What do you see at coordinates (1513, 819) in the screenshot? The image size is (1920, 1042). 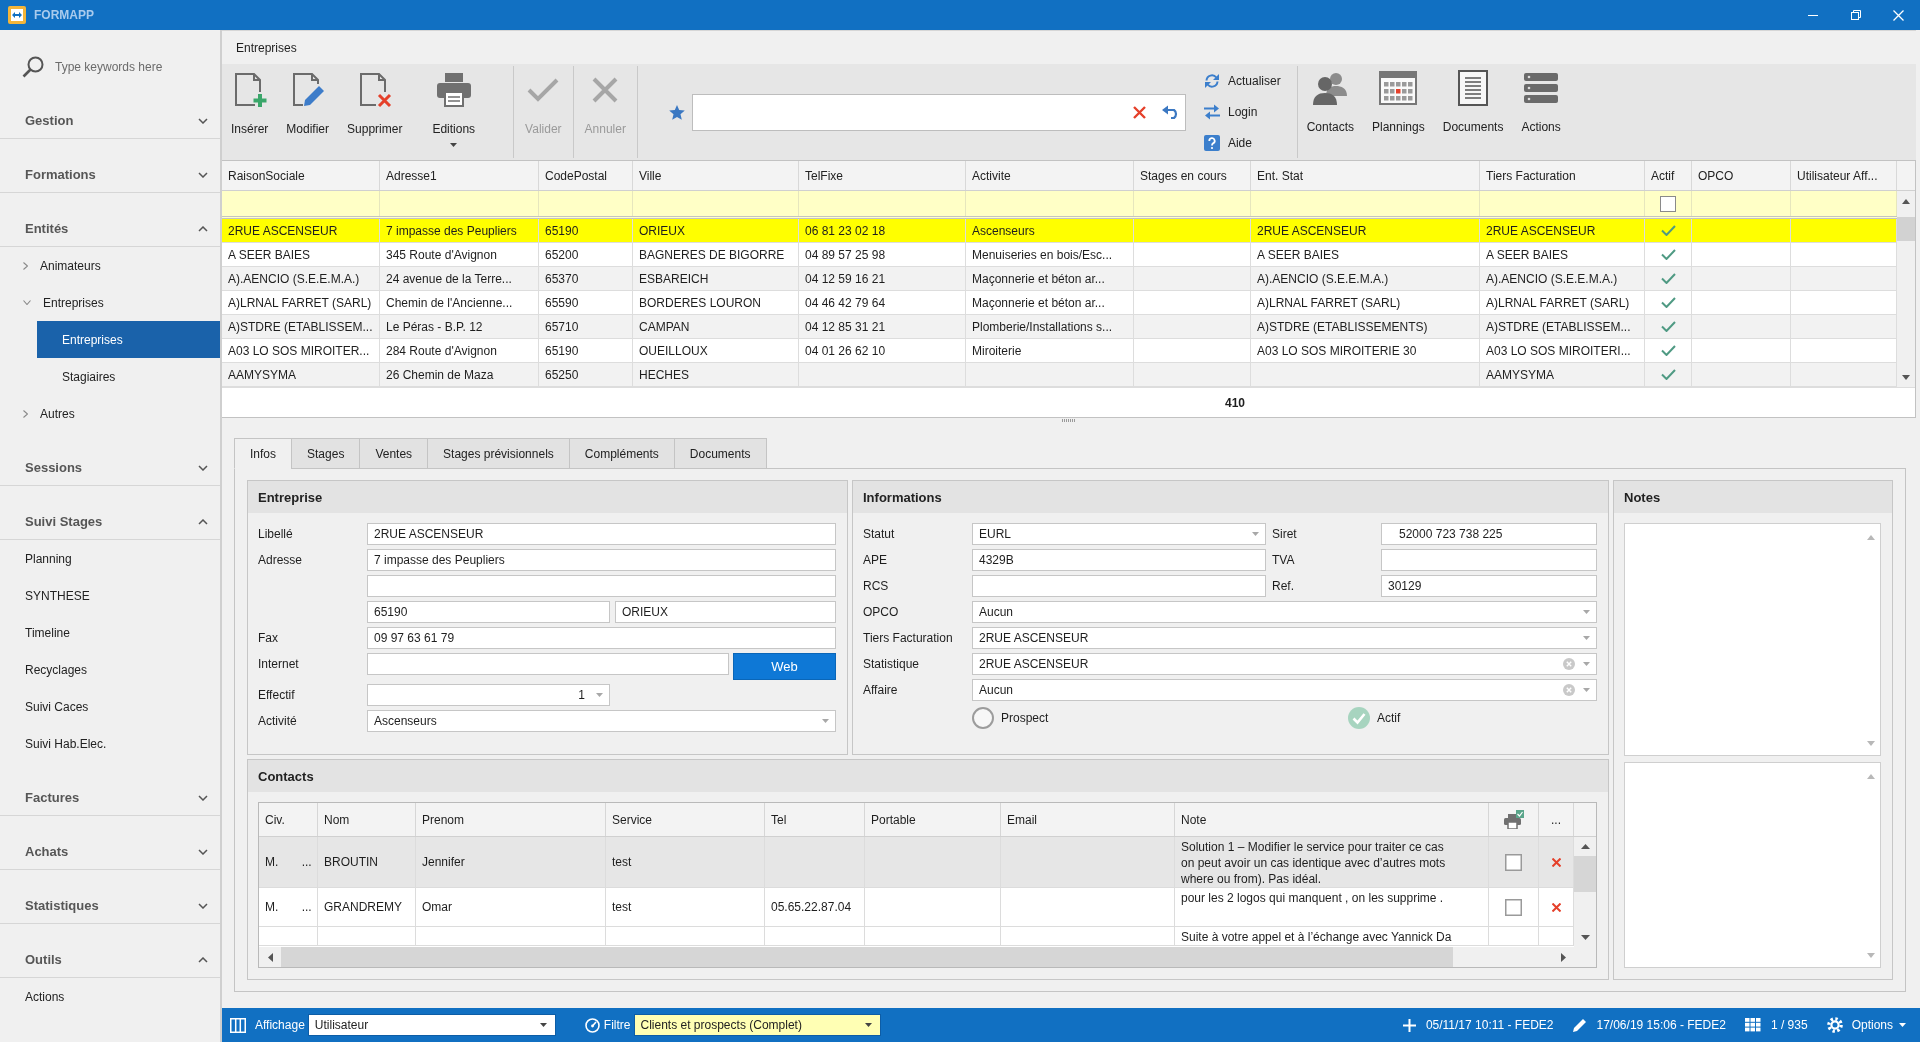 I see `printer-check-icon` at bounding box center [1513, 819].